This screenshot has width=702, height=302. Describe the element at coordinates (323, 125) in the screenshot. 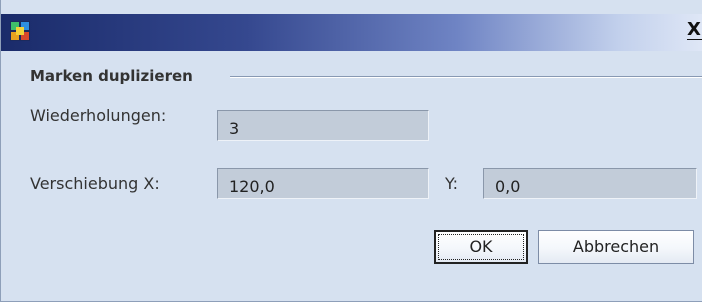

I see `repetitions-field: 3` at that location.